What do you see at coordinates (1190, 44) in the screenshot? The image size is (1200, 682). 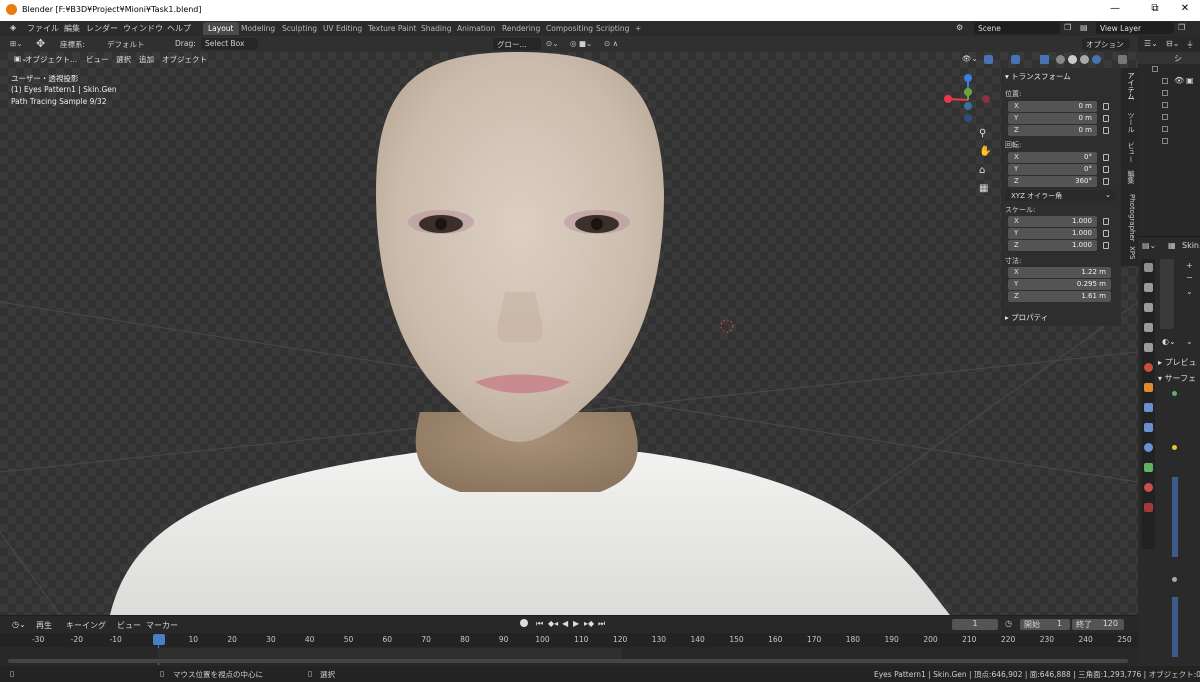 I see `filter-icon: ⏚` at bounding box center [1190, 44].